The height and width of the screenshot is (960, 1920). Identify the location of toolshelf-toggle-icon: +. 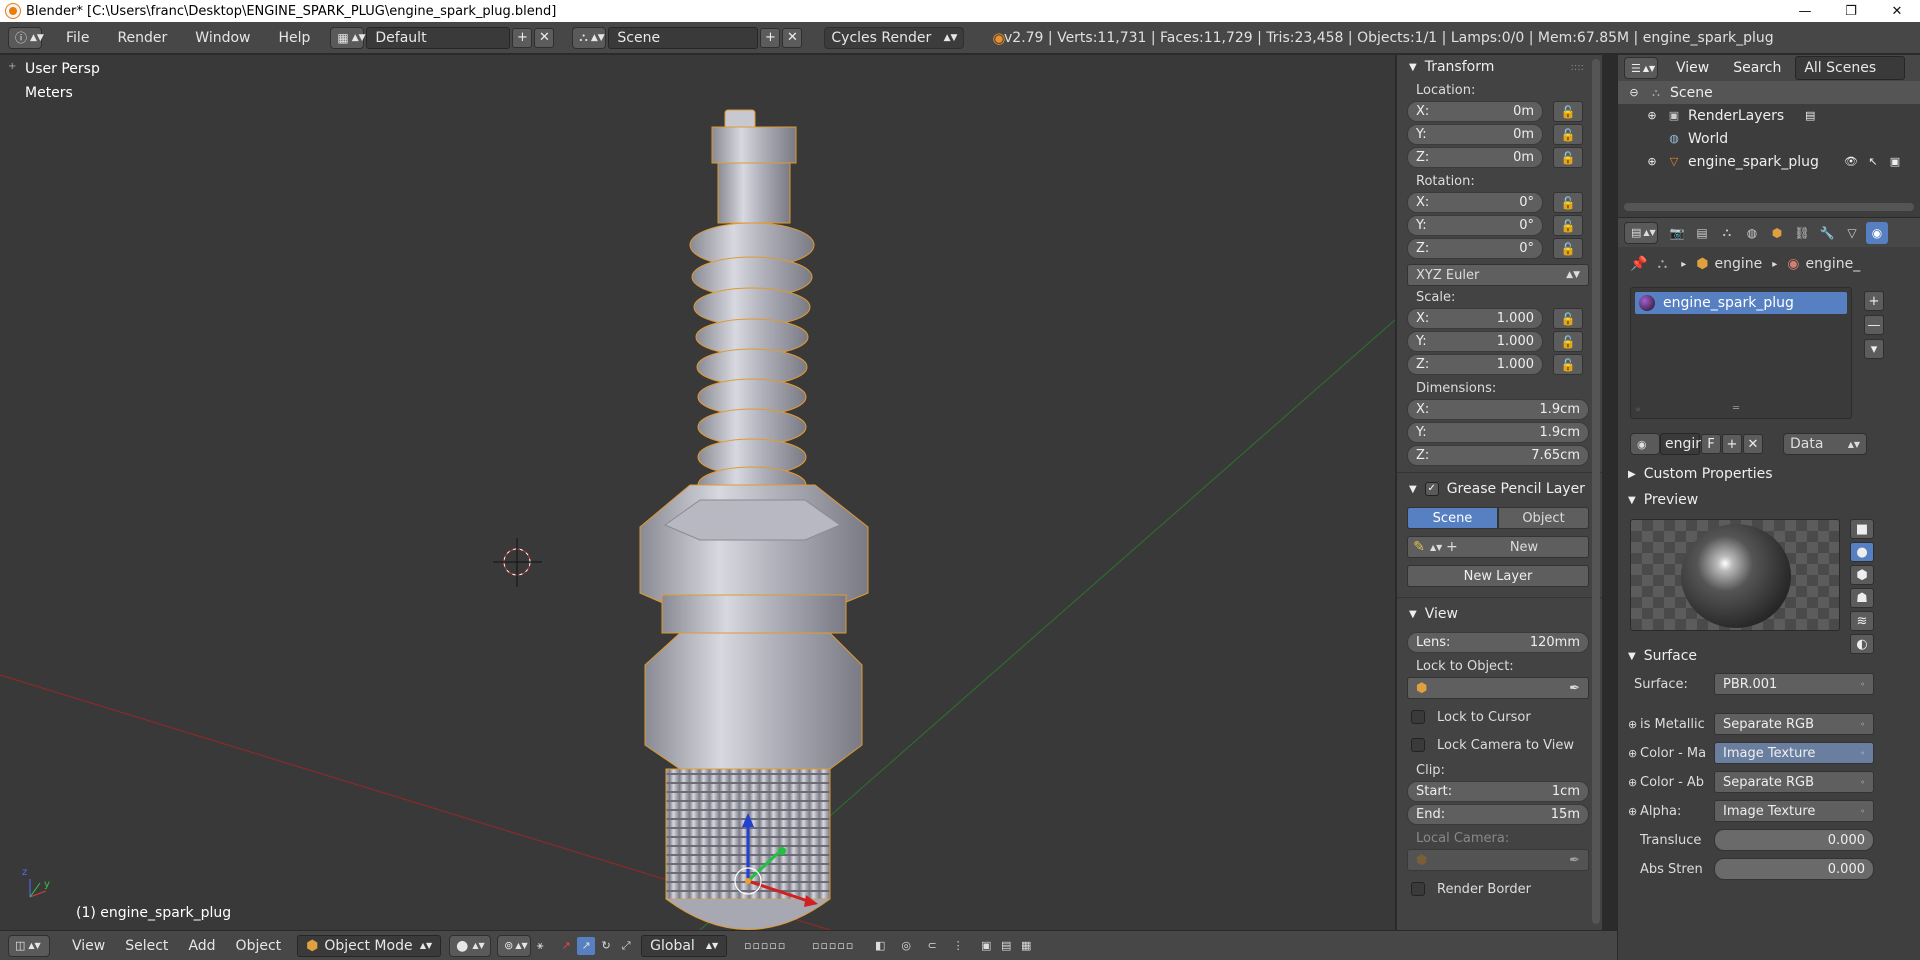
(12, 66).